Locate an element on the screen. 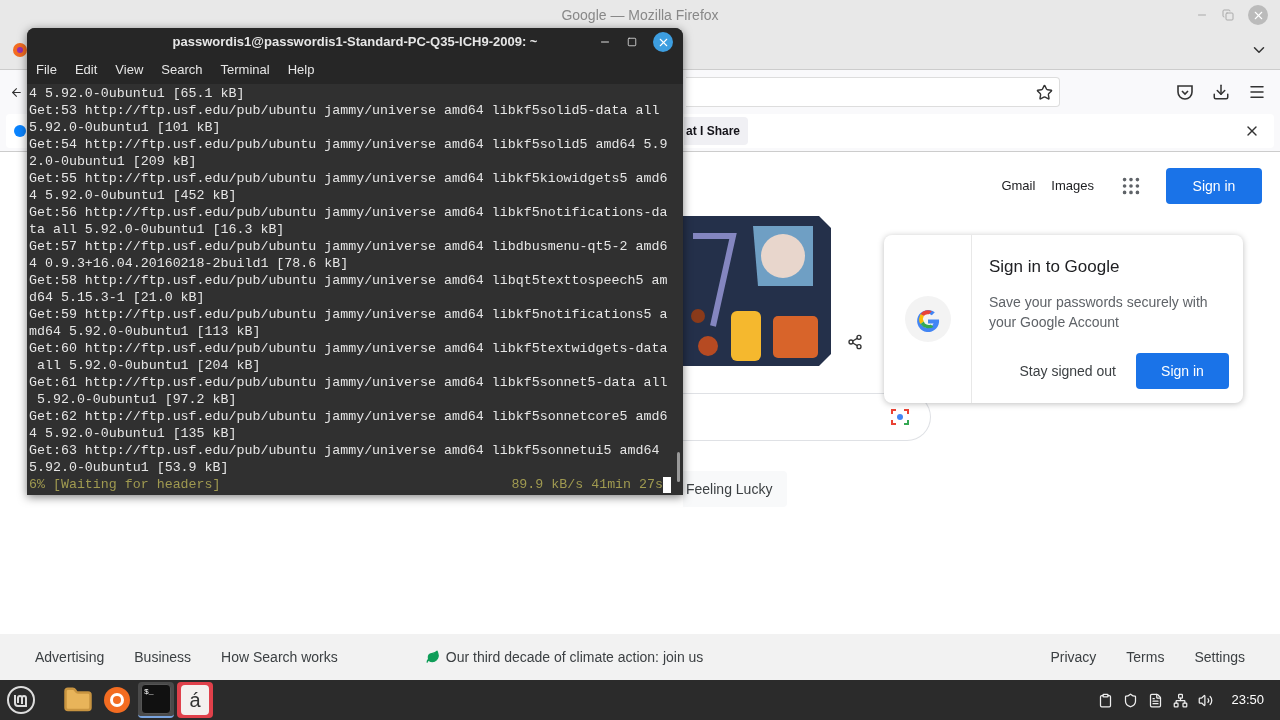 Image resolution: width=1280 pixels, height=720 pixels. terminal-line: 5.92.0-0ubuntu1 [97.2 kB] is located at coordinates (136, 399).